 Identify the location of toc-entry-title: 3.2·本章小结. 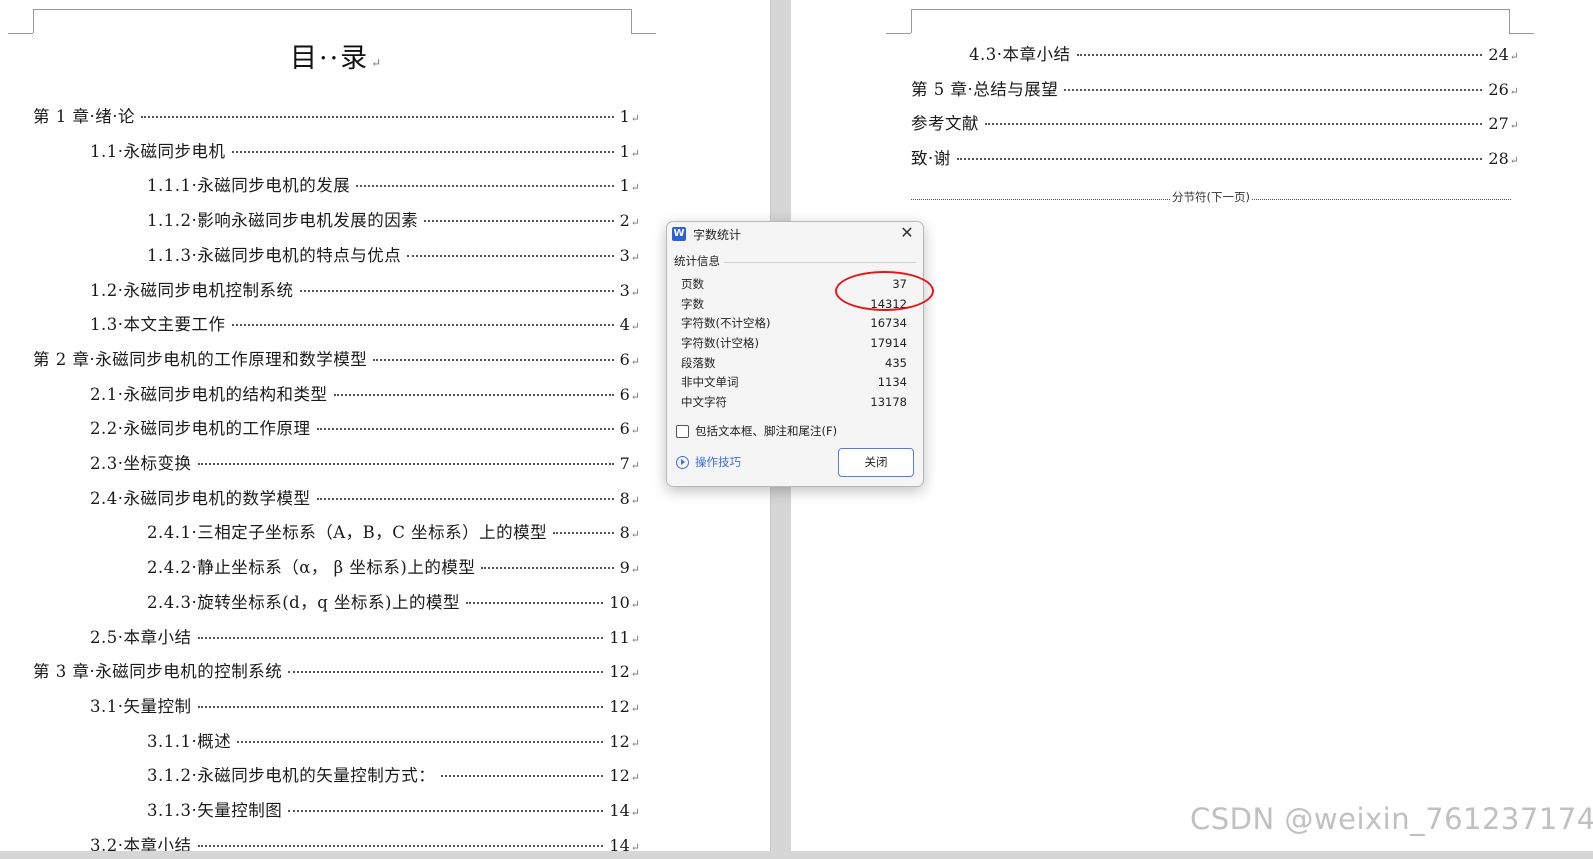
(141, 841).